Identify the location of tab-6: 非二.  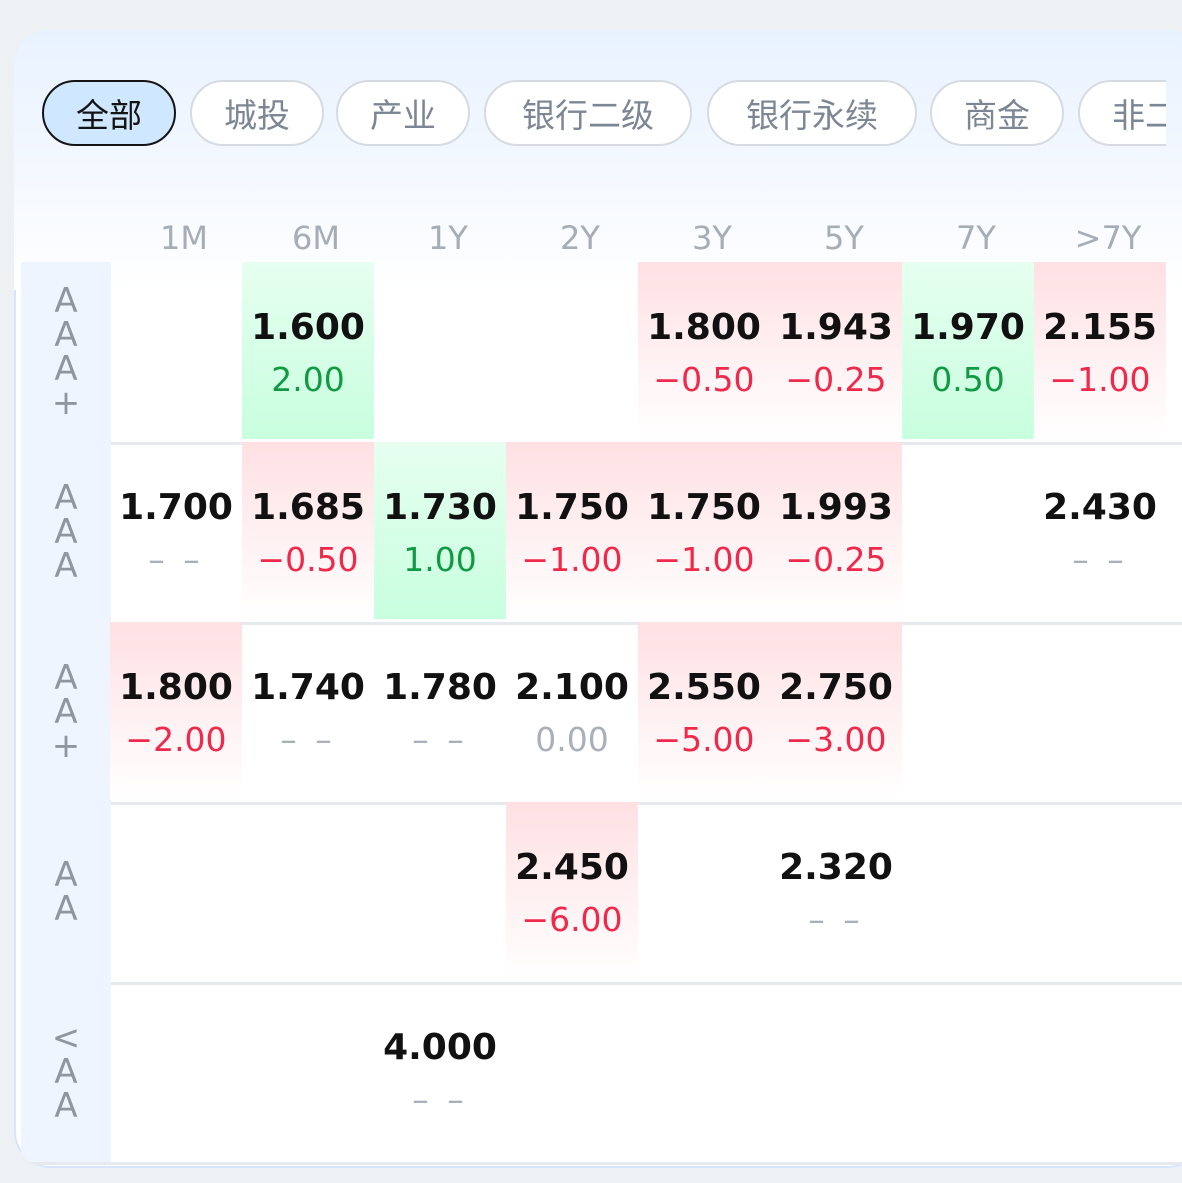
(1122, 113).